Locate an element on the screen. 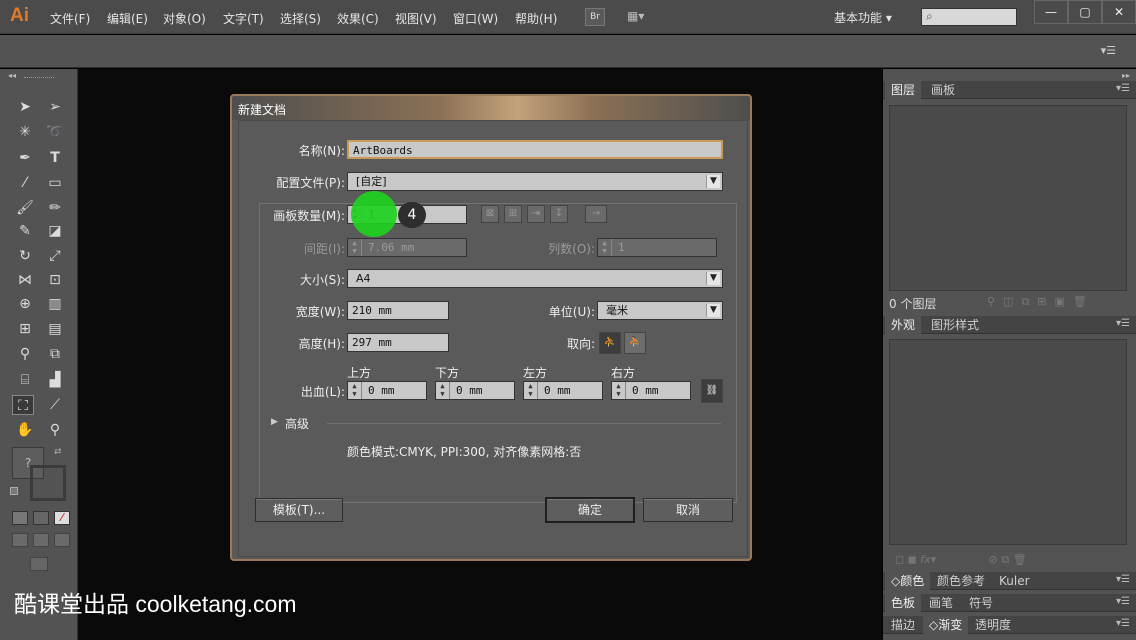 This screenshot has height=640, width=1136. grid-by-row-icon: ⊠ is located at coordinates (490, 214).